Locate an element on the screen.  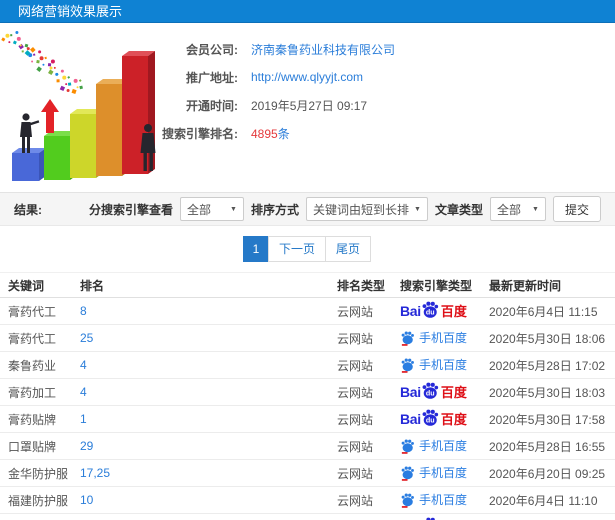
rank-cell: 25 is located at coordinates (208, 338).